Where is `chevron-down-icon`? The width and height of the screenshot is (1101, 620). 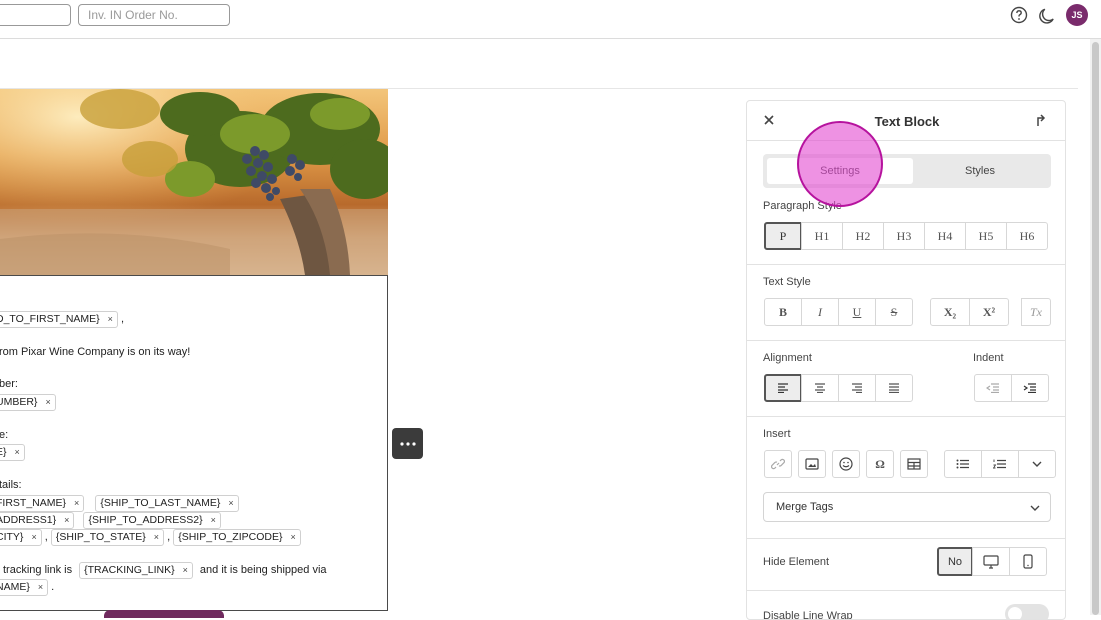 chevron-down-icon is located at coordinates (1035, 508).